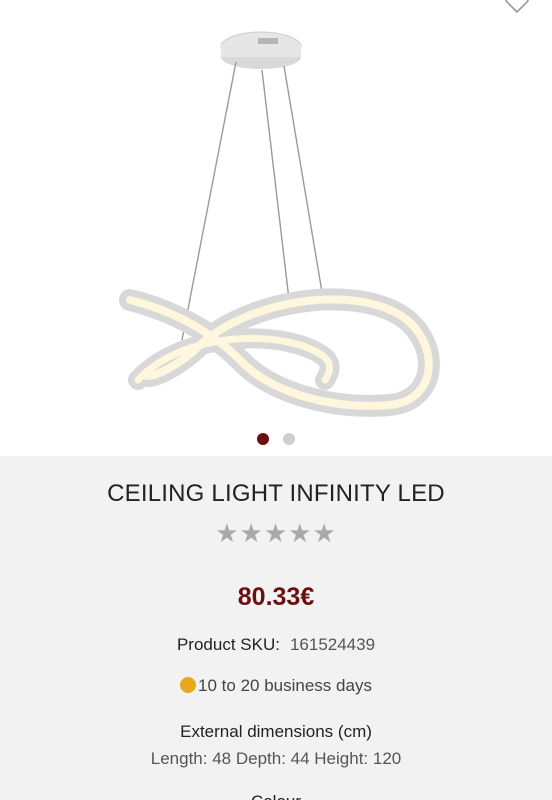 The height and width of the screenshot is (800, 552). Describe the element at coordinates (228, 644) in the screenshot. I see `sku-label: Product SKU:` at that location.